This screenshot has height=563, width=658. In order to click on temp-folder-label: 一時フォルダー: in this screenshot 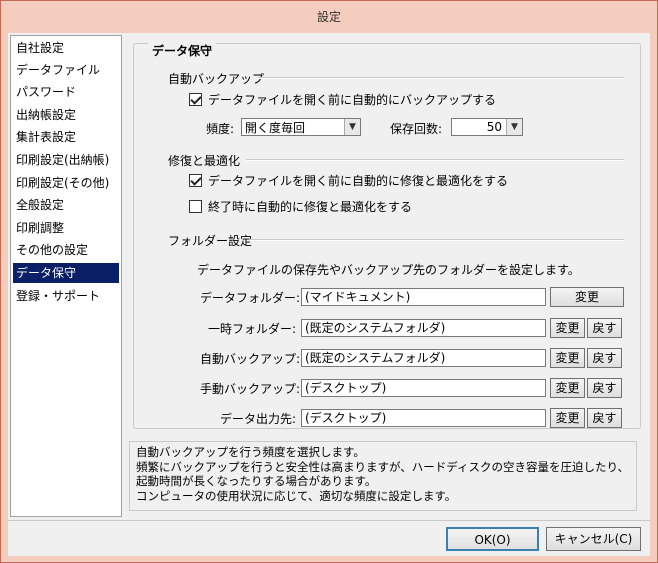, I will do `click(251, 329)`.